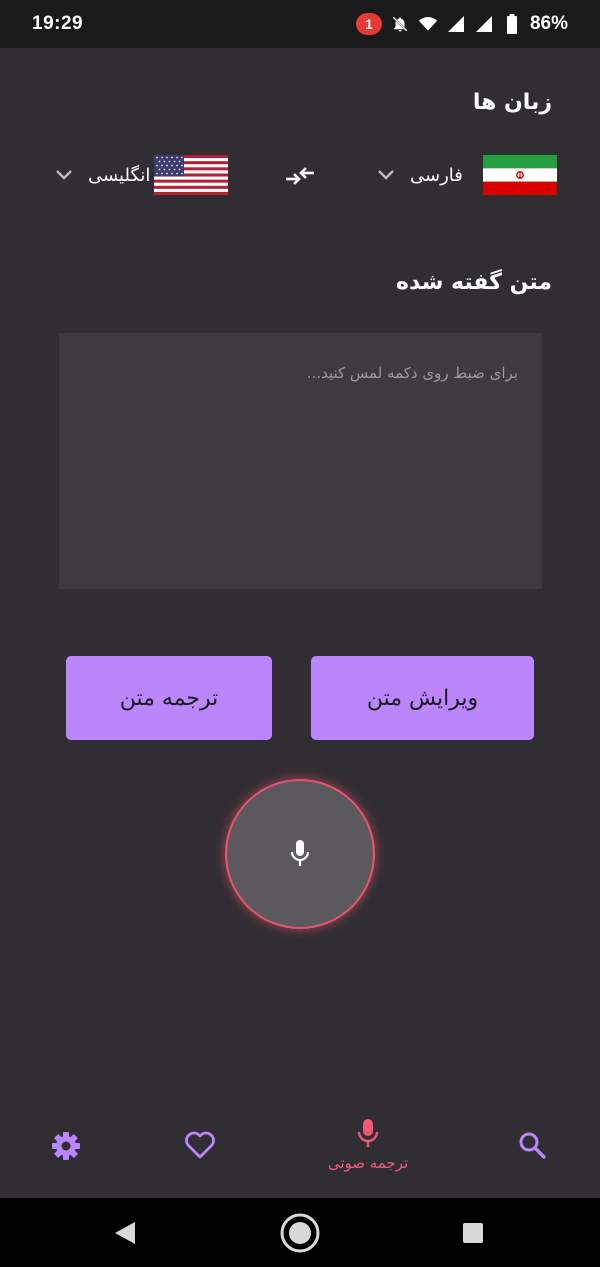 The image size is (600, 1267). I want to click on status-bar: 19:29 1 86%, so click(300, 24).